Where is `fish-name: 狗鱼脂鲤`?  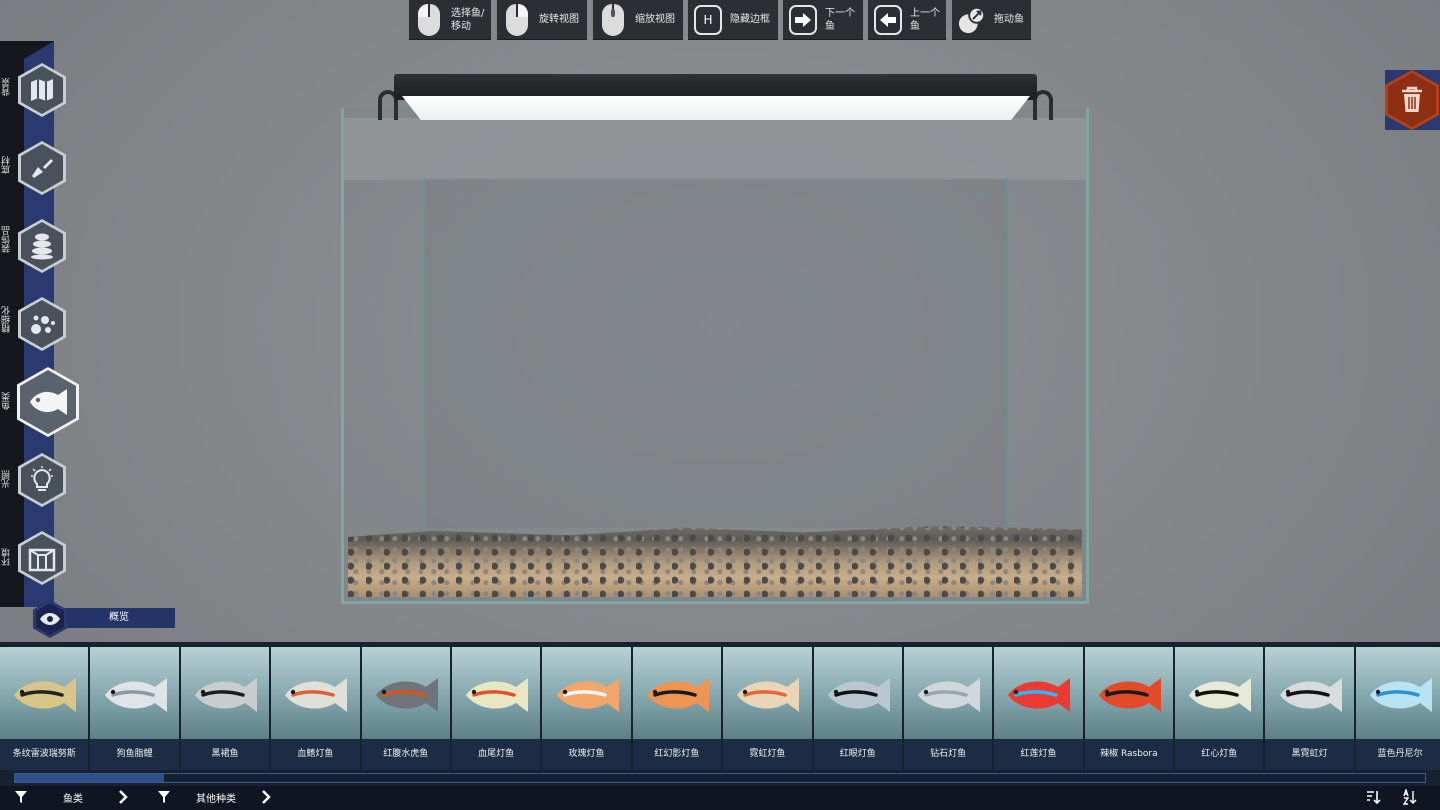 fish-name: 狗鱼脂鲤 is located at coordinates (134, 754).